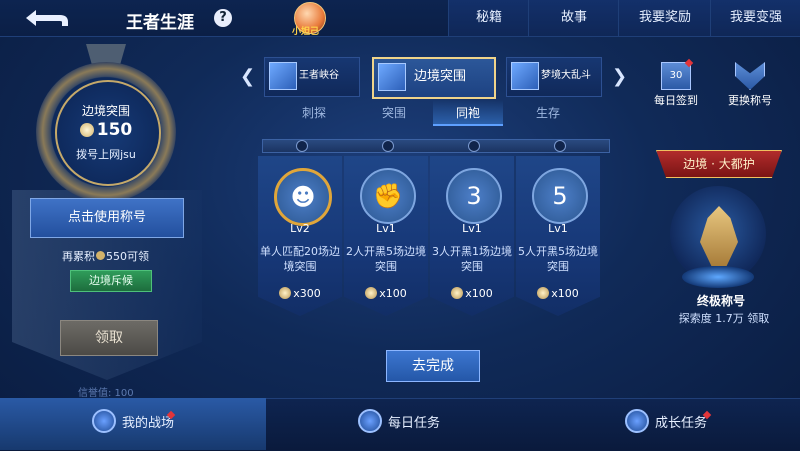 The height and width of the screenshot is (451, 800). What do you see at coordinates (78, 256) in the screenshot?
I see `accumulate-prefix: 再累积` at bounding box center [78, 256].